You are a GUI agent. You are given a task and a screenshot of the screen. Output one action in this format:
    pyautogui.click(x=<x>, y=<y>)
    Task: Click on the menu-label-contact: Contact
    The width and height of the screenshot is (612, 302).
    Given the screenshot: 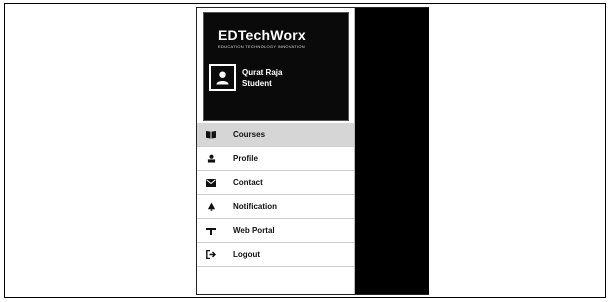 What is the action you would take?
    pyautogui.click(x=248, y=182)
    